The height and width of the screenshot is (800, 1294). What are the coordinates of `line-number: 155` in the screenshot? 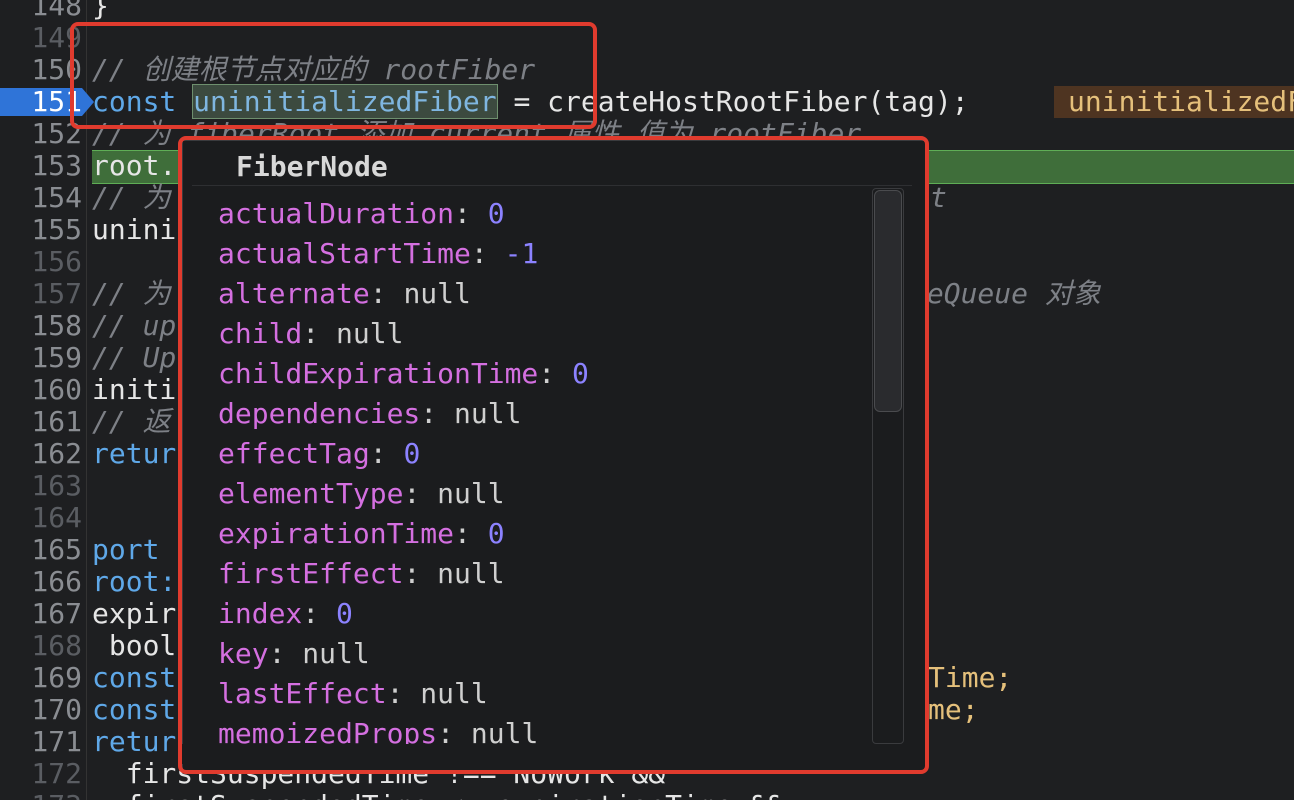 It's located at (41, 230).